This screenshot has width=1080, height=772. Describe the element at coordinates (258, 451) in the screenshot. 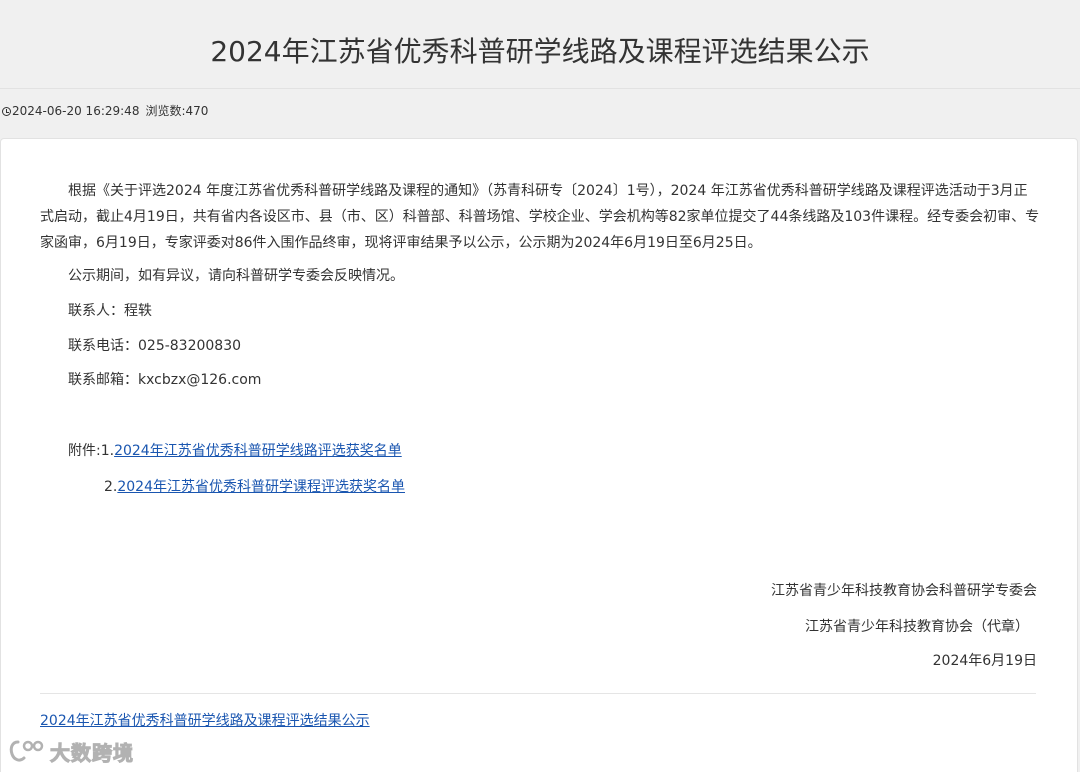

I see `attachment-link-routes: 2024年江苏省优秀科普研学线路评选获奖名单` at that location.